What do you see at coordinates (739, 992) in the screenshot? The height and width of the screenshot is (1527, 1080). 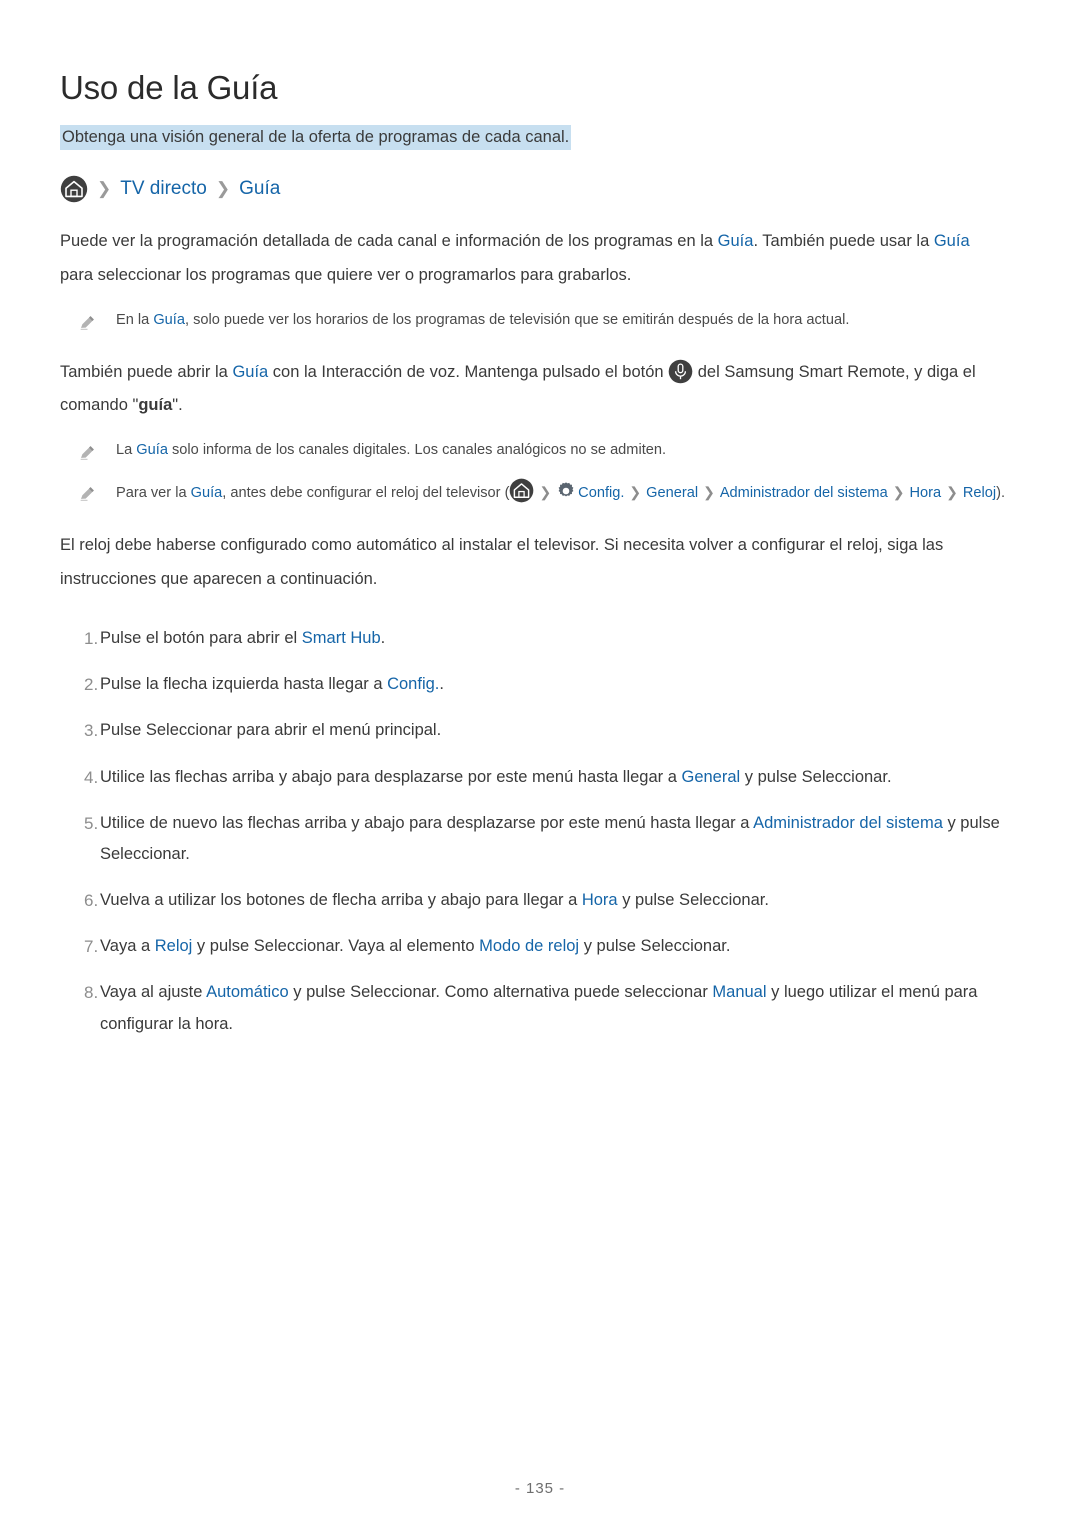 I see `inline-link: Manual` at bounding box center [739, 992].